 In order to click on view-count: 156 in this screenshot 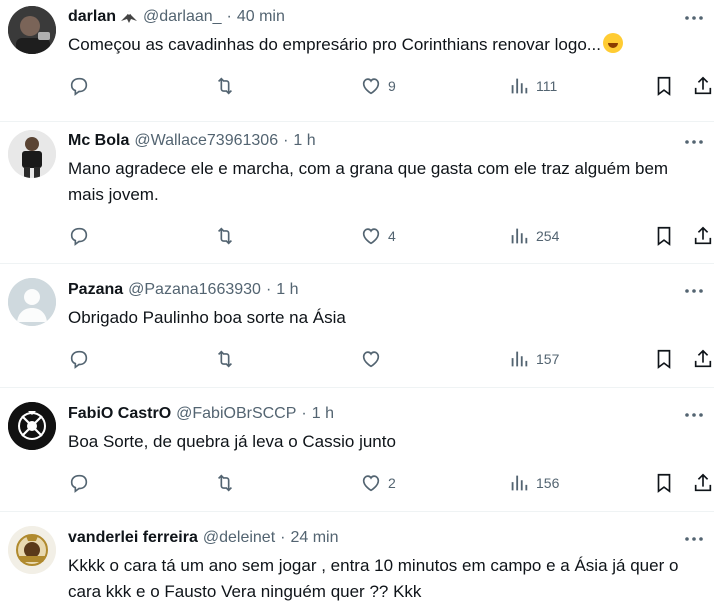, I will do `click(548, 483)`.